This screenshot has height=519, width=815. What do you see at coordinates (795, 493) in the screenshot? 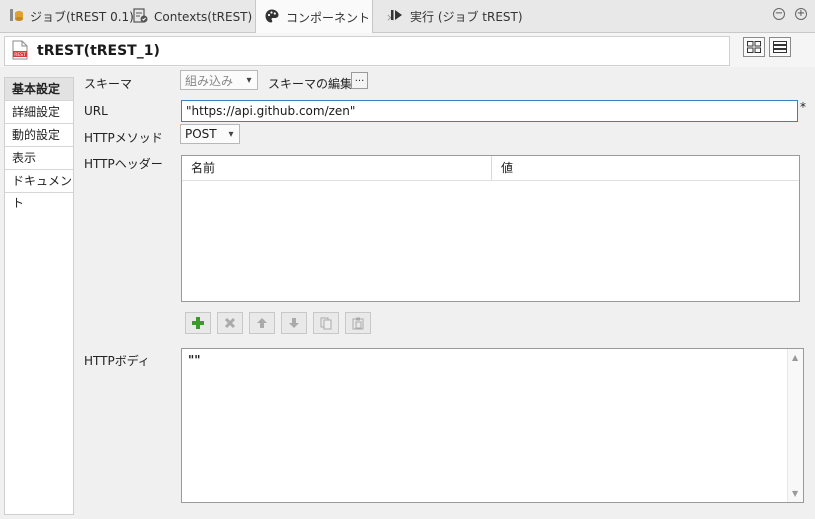
I see `scroll-down-icon: ▼` at bounding box center [795, 493].